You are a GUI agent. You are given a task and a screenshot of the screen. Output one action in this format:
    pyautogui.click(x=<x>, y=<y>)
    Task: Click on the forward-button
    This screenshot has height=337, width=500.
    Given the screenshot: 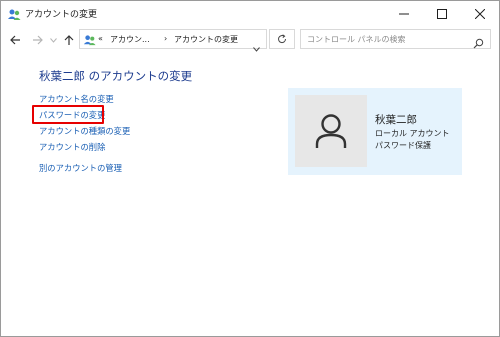 What is the action you would take?
    pyautogui.click(x=37, y=40)
    